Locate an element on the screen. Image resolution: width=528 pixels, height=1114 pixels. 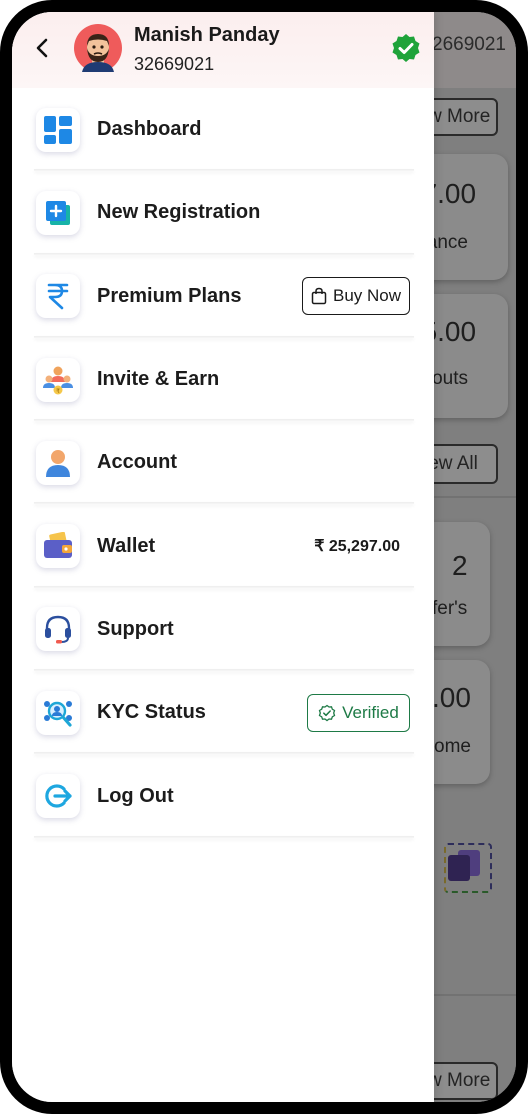
menu-item-label: Support is located at coordinates (135, 628).